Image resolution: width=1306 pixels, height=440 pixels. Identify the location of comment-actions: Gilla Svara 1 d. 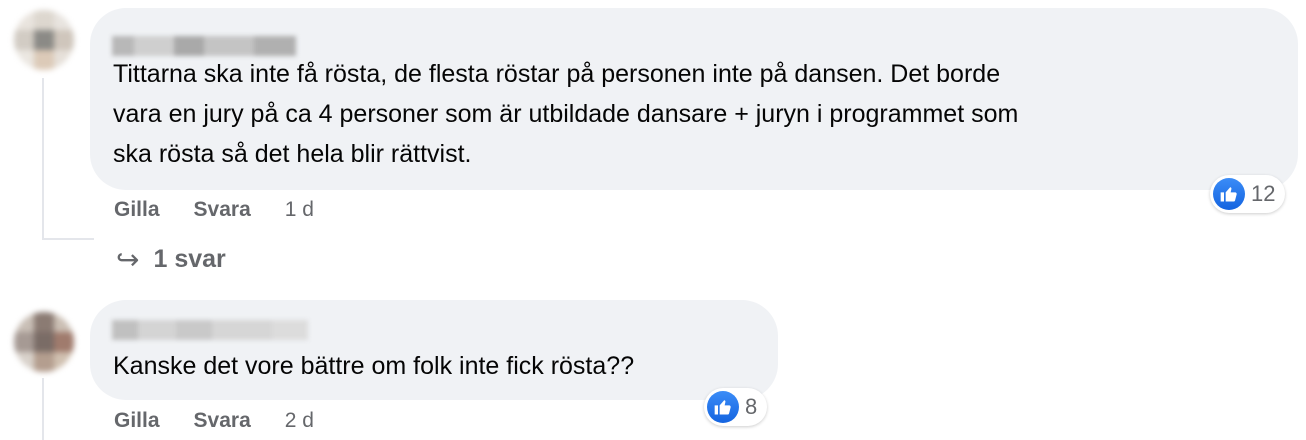
(214, 210).